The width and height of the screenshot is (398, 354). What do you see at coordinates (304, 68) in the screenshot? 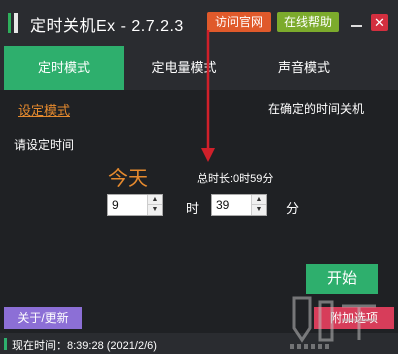
I see `tab-sound-mode: 声音模式` at bounding box center [304, 68].